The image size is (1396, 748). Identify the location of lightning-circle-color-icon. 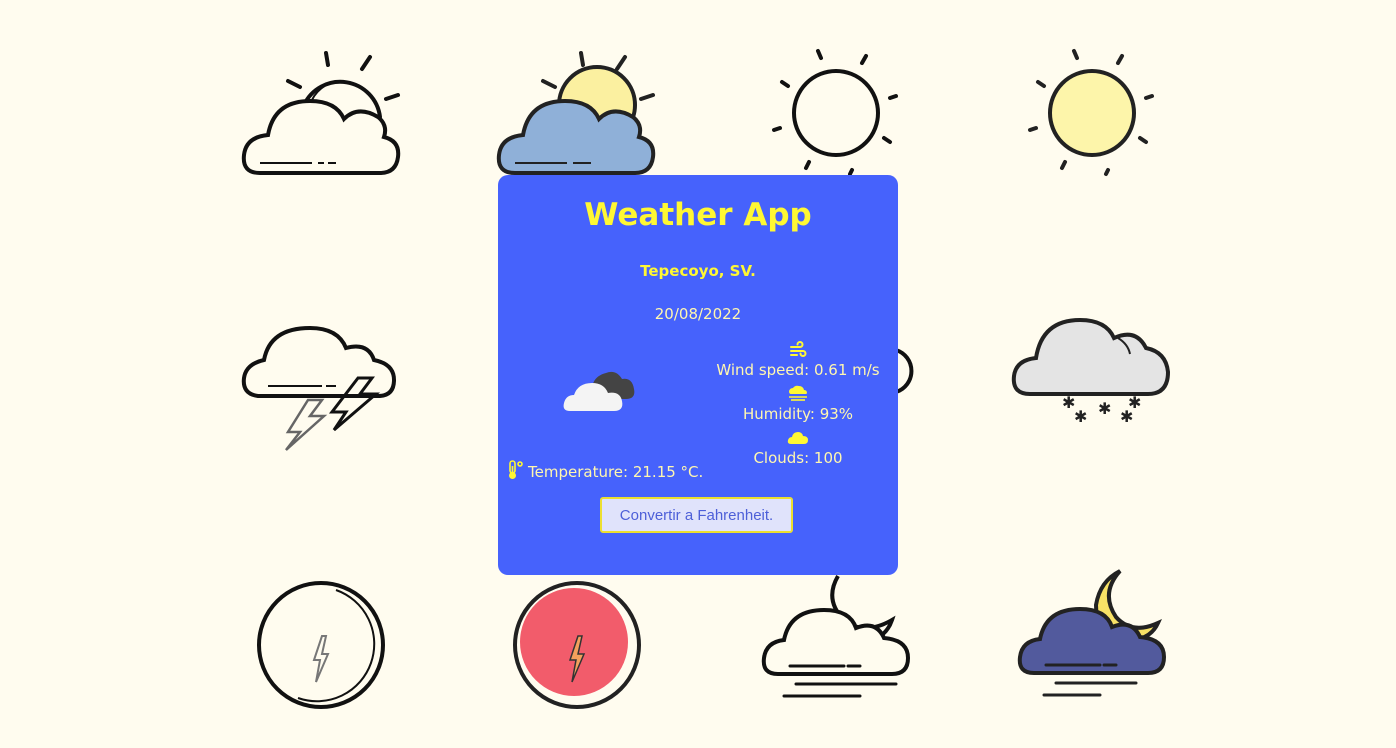
(577, 645).